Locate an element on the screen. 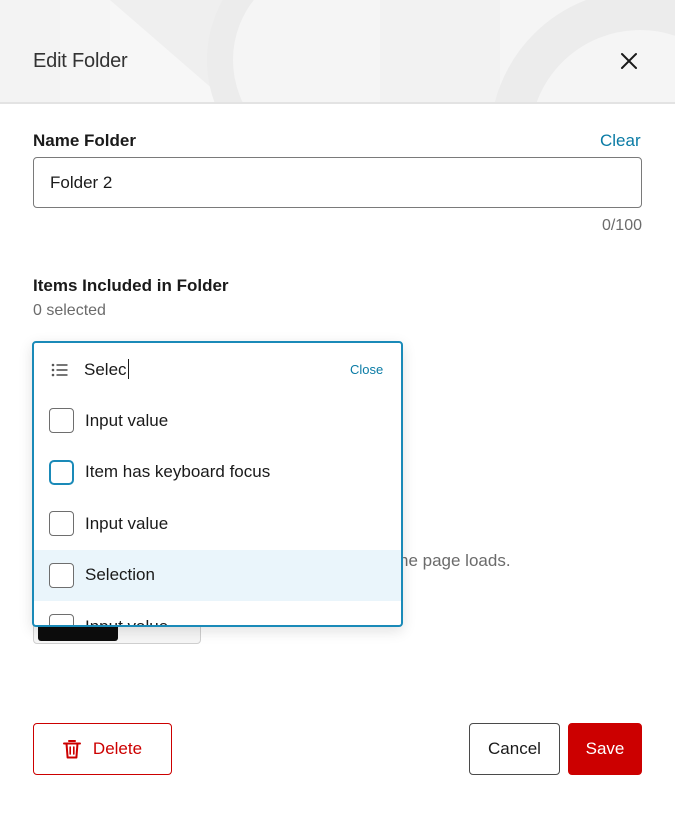 This screenshot has width=675, height=822. obscured-helper-text: he page loads. is located at coordinates (455, 560).